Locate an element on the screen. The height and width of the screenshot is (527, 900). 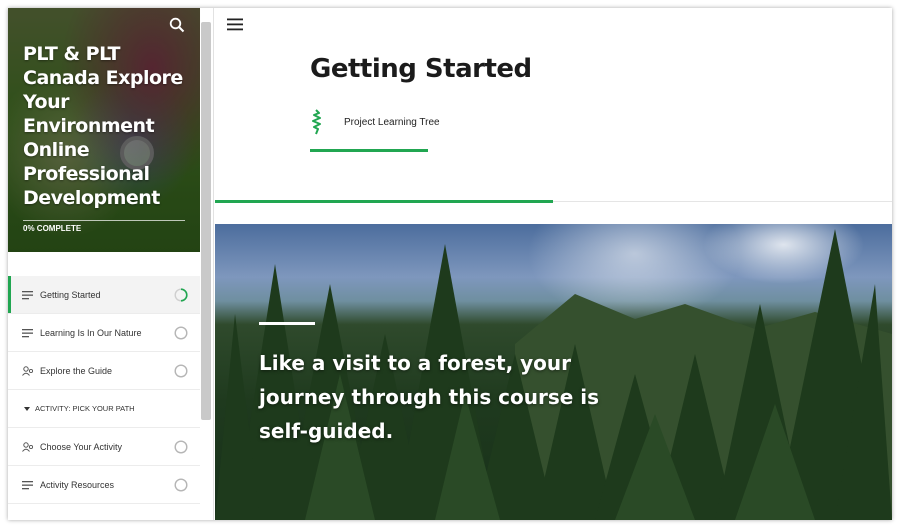
author-name: Project Learning Tree is located at coordinates (392, 122).